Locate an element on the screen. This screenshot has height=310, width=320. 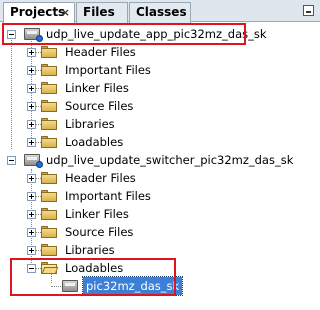
tab-classes-label: Classes is located at coordinates (161, 12).